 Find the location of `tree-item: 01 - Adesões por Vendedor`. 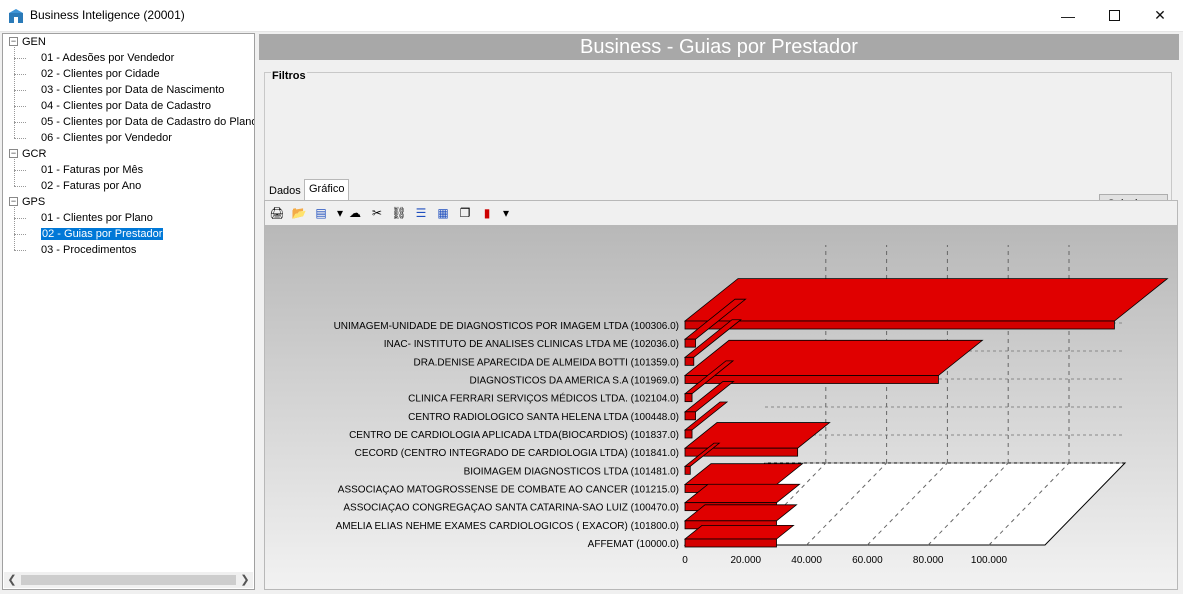

tree-item: 01 - Adesões por Vendedor is located at coordinates (107, 58).